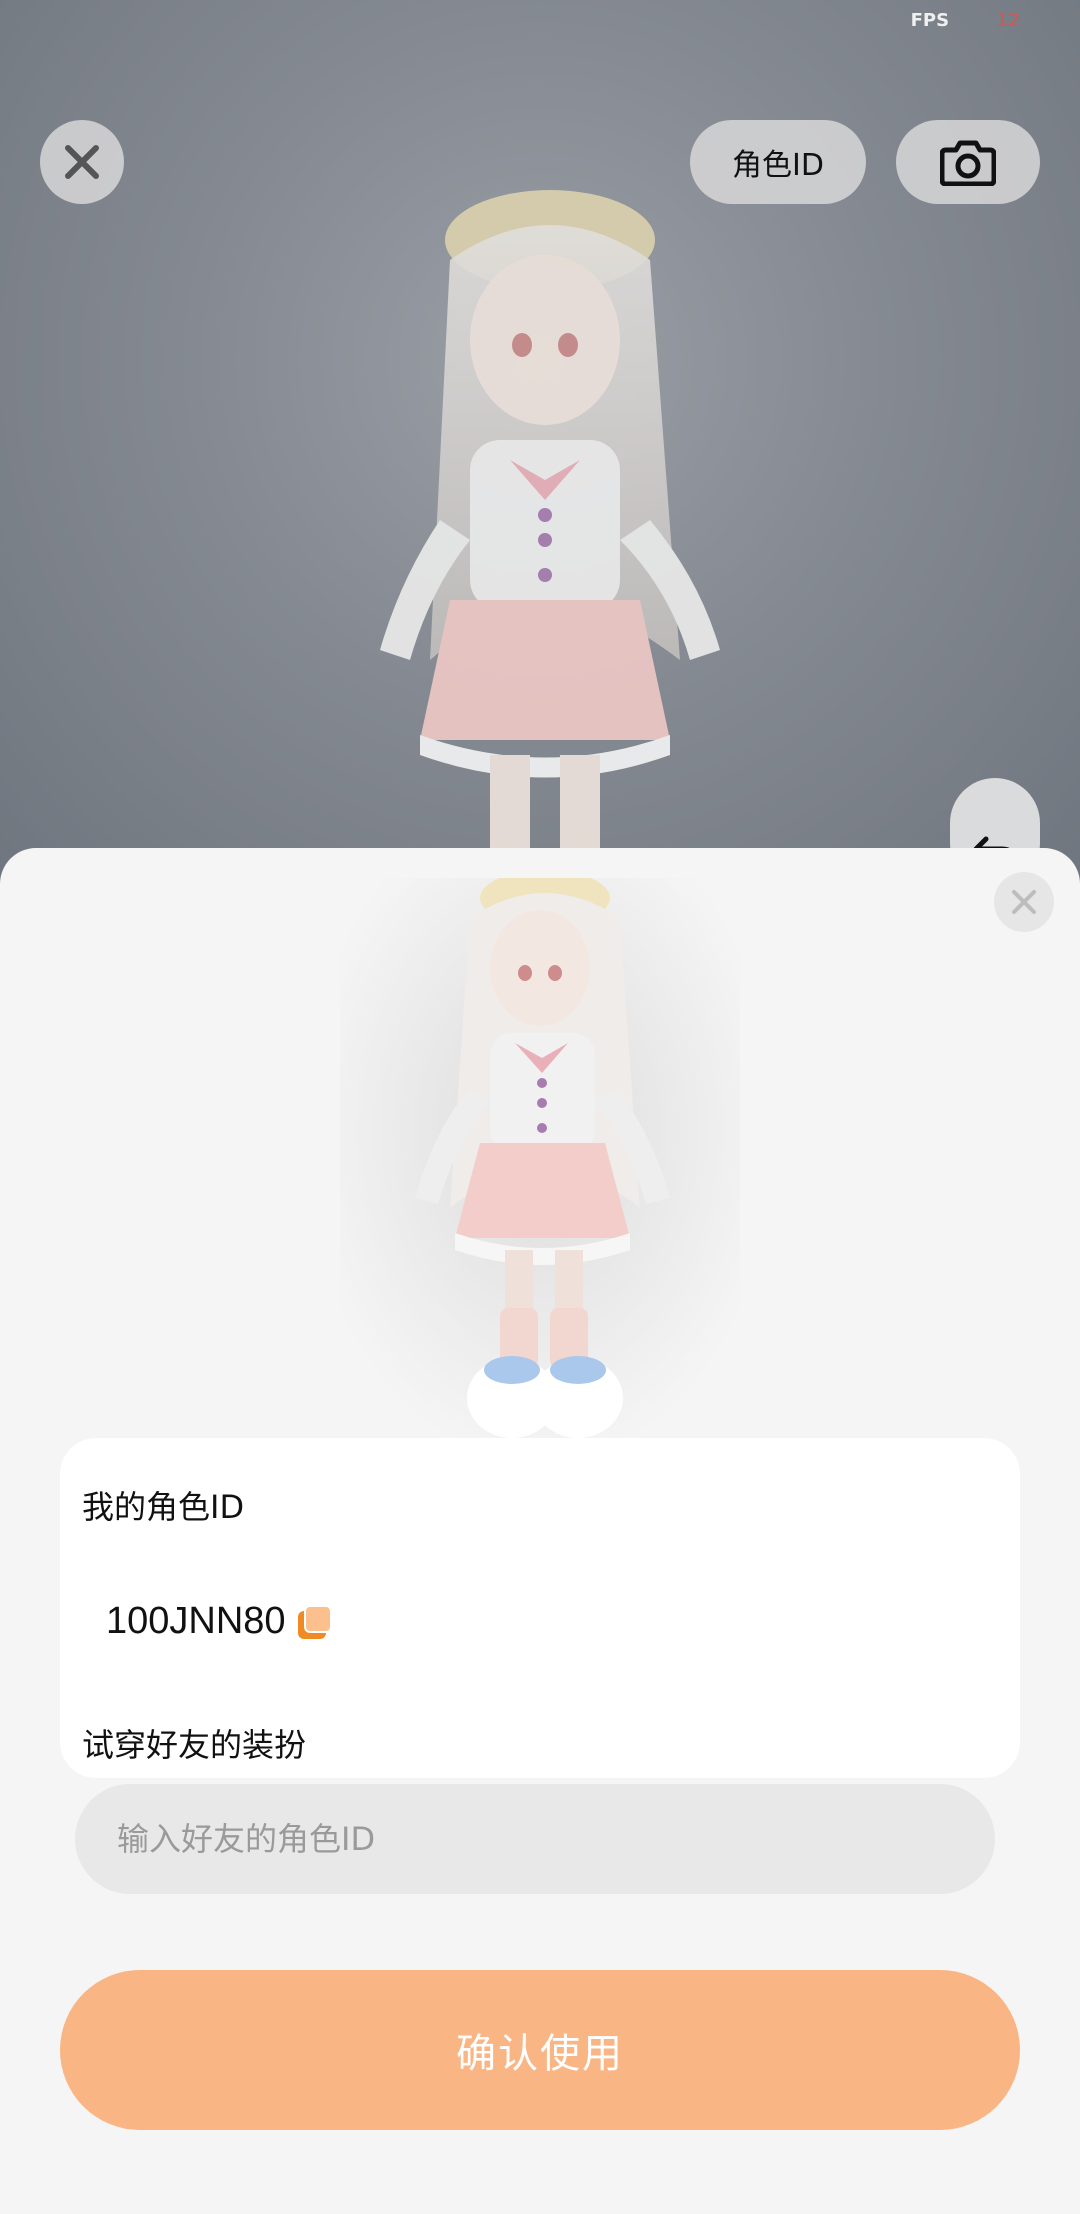  What do you see at coordinates (1008, 20) in the screenshot?
I see `fps-value: 12` at bounding box center [1008, 20].